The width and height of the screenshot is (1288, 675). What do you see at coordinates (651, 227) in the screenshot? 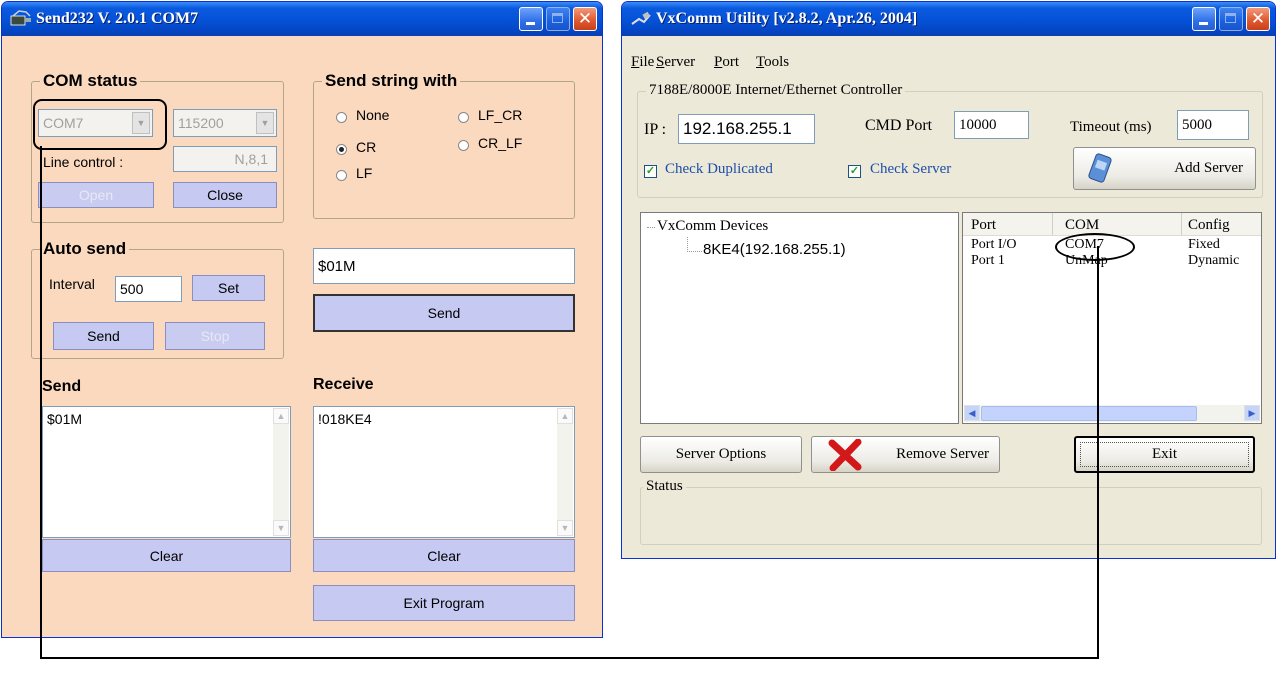
I see `tree-connector-root` at bounding box center [651, 227].